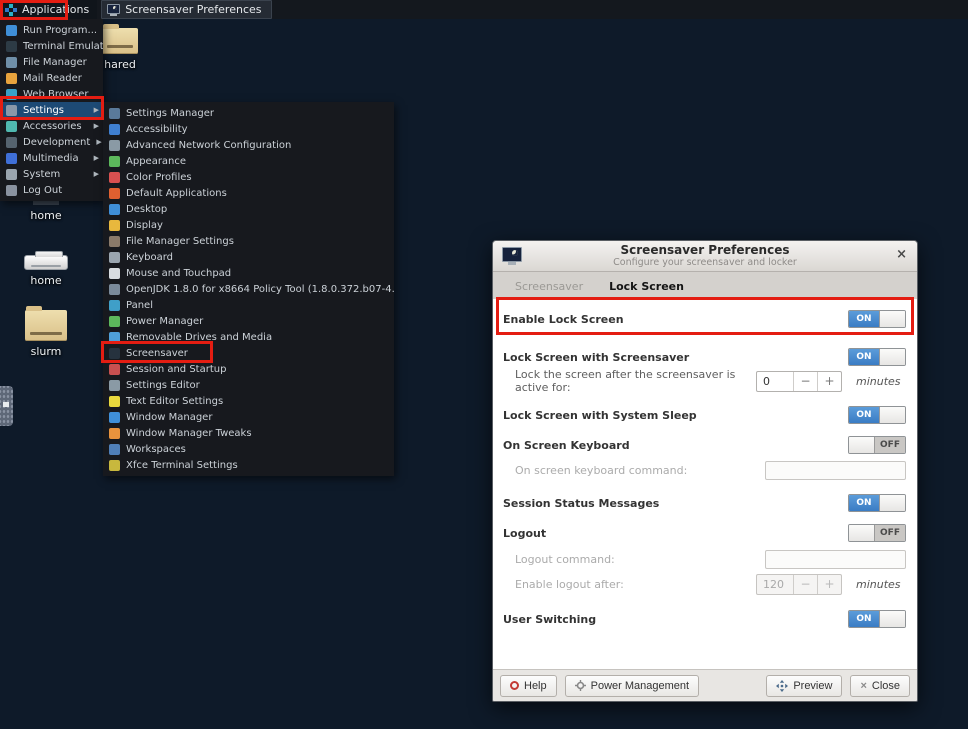 The image size is (968, 729). What do you see at coordinates (114, 337) in the screenshot?
I see `removable-drives-icon` at bounding box center [114, 337].